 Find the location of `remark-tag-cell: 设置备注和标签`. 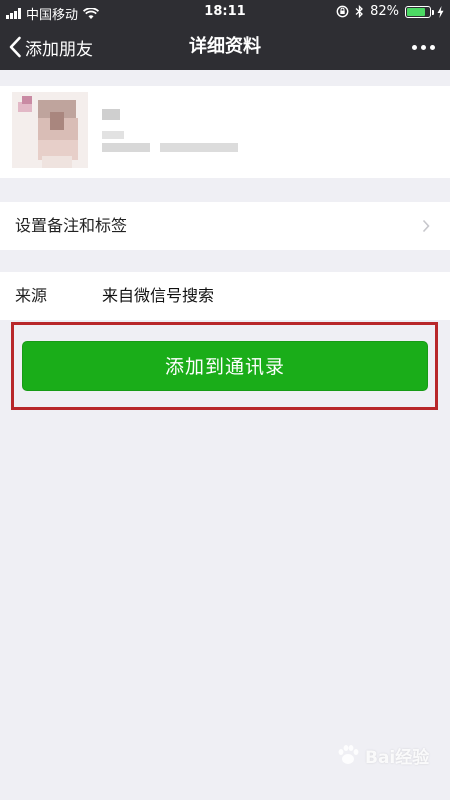

remark-tag-cell: 设置备注和标签 is located at coordinates (225, 226).